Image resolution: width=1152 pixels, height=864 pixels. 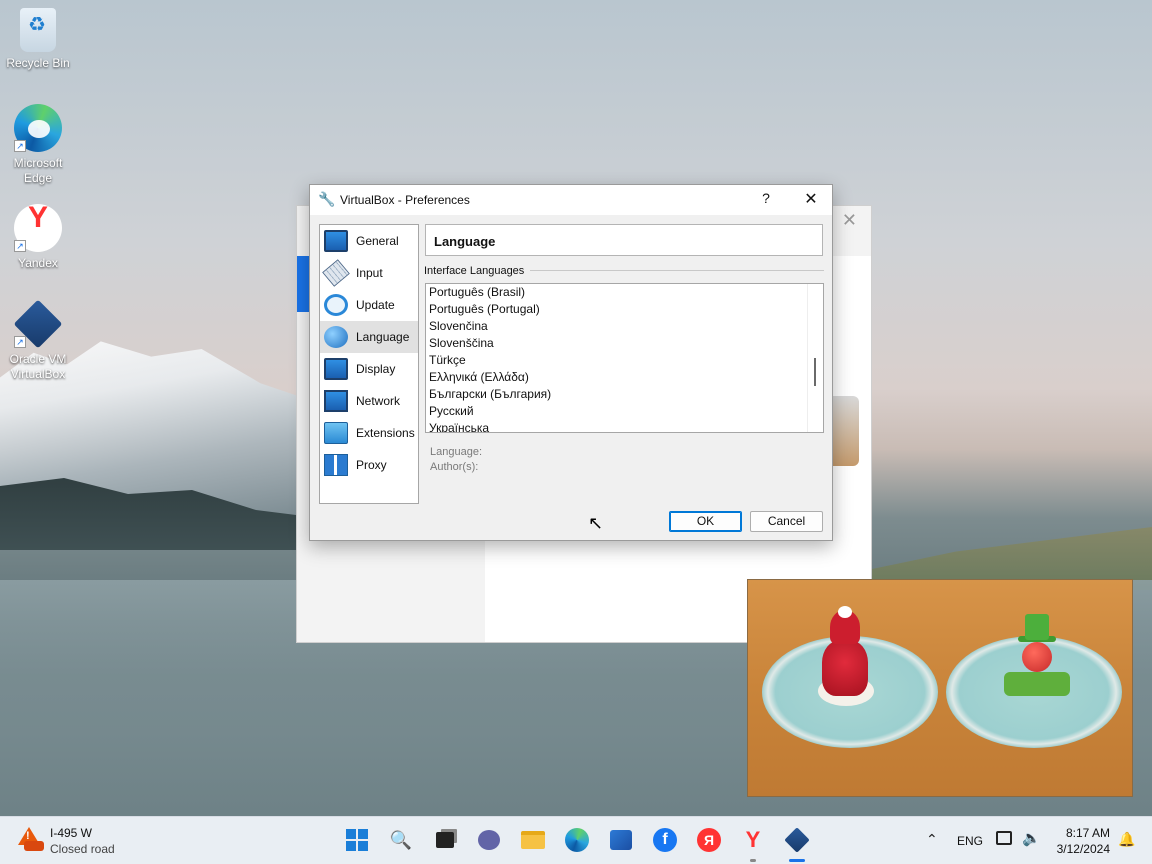 What do you see at coordinates (38, 39) in the screenshot?
I see `desktop-icon-recycle-bin: Recycle Bin` at bounding box center [38, 39].